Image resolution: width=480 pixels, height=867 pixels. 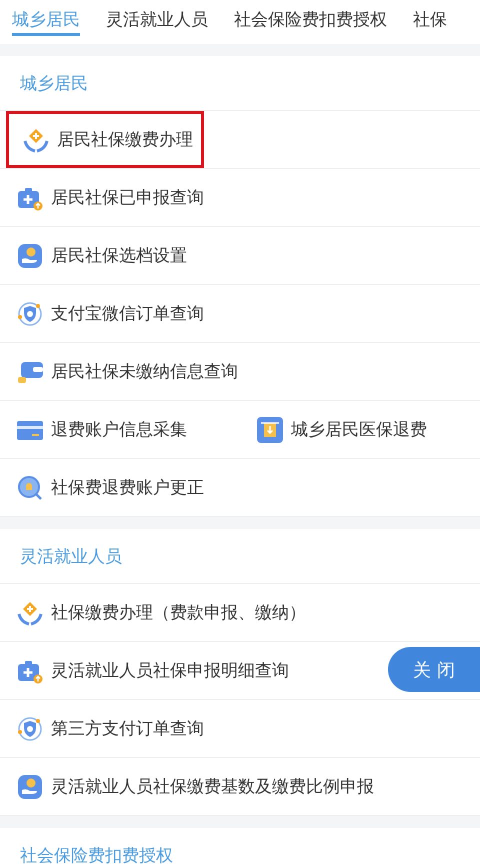 I want to click on item-label: 城乡居民医保退费, so click(x=359, y=430).